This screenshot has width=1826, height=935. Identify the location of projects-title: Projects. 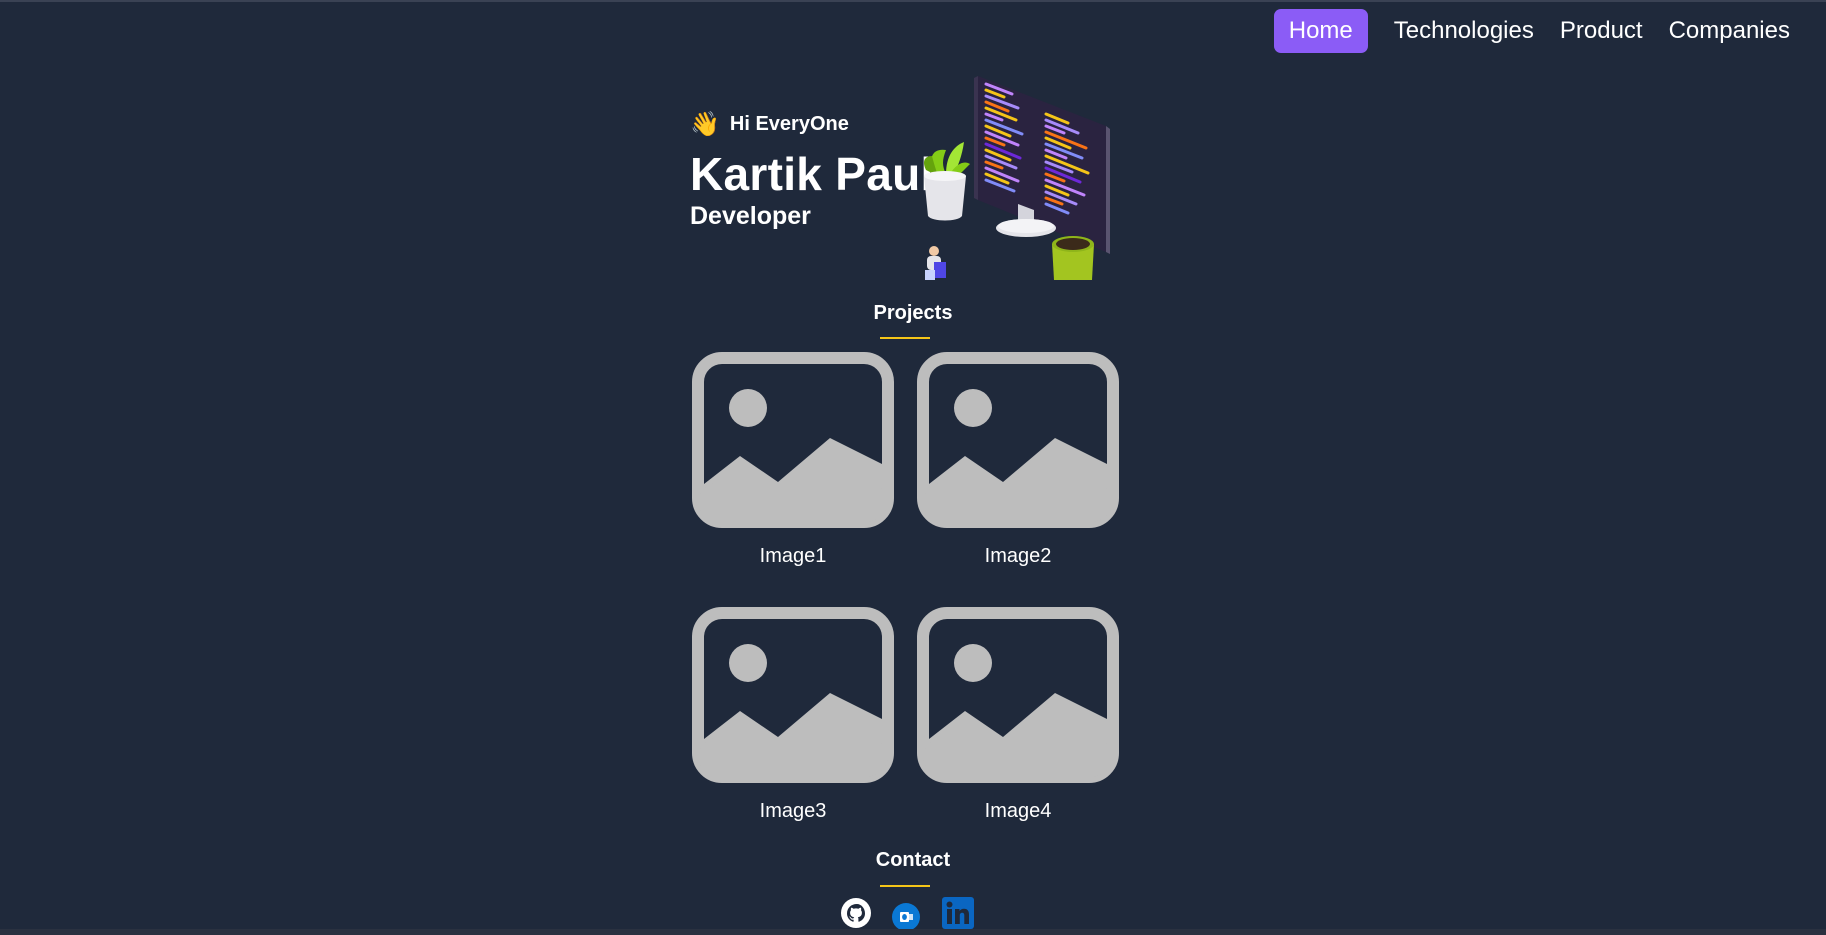
(913, 313).